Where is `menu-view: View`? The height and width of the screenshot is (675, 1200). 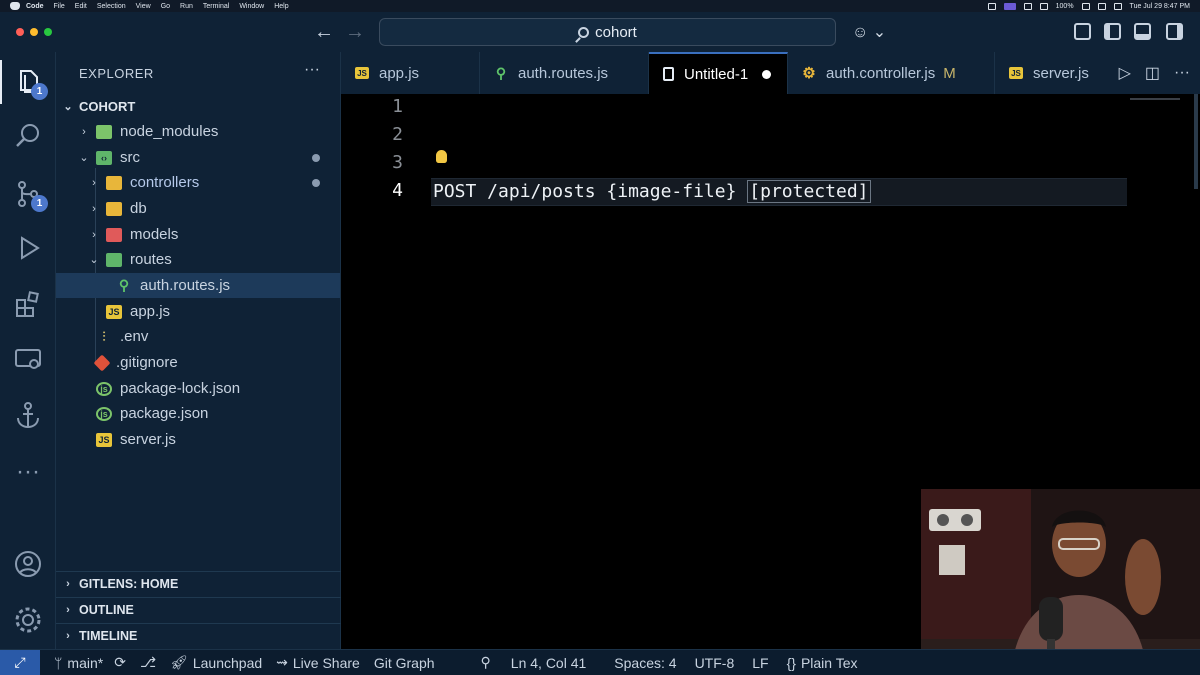 menu-view: View is located at coordinates (143, 6).